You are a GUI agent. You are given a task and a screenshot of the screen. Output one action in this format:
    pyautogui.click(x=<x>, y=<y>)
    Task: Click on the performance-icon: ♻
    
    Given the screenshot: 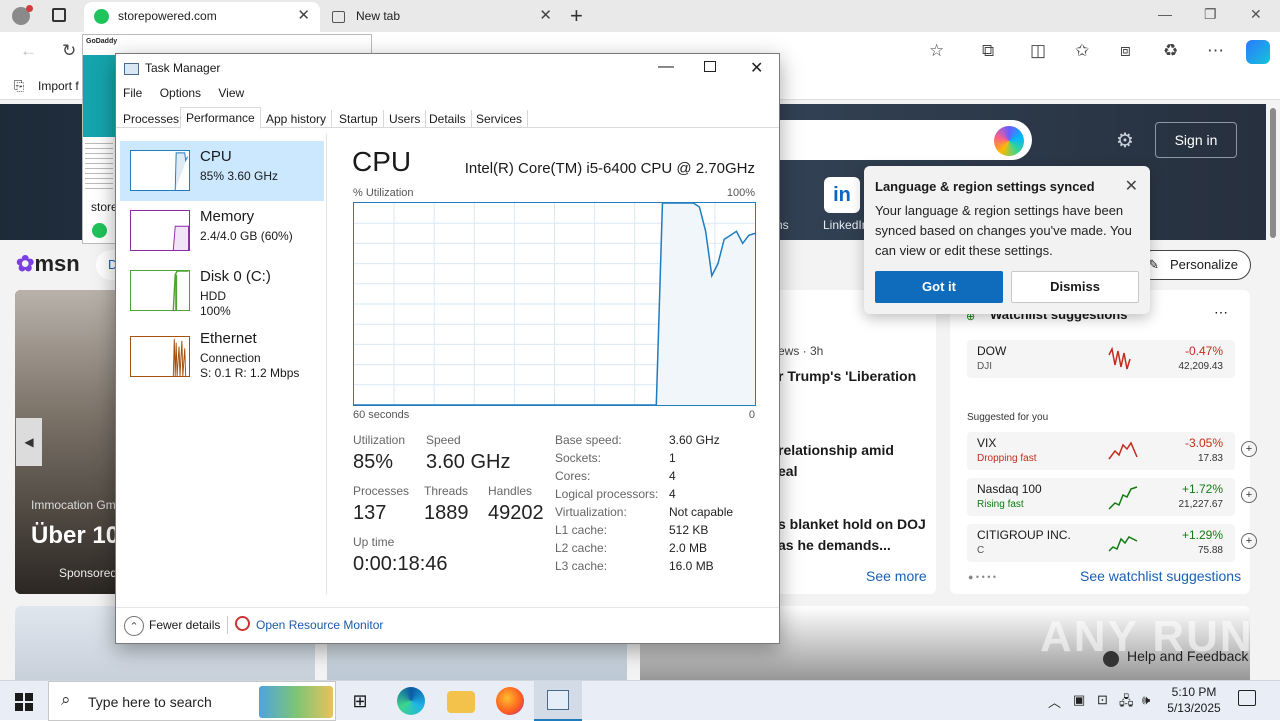 What is the action you would take?
    pyautogui.click(x=1170, y=51)
    